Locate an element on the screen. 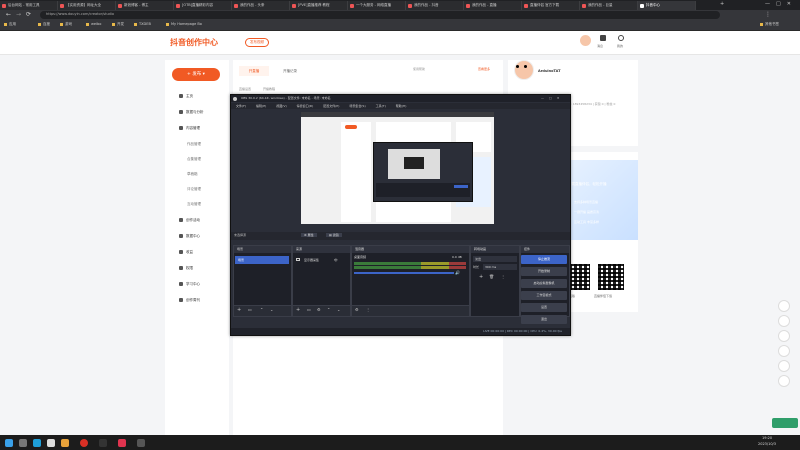  nav-item: 创作活动 is located at coordinates (189, 220).